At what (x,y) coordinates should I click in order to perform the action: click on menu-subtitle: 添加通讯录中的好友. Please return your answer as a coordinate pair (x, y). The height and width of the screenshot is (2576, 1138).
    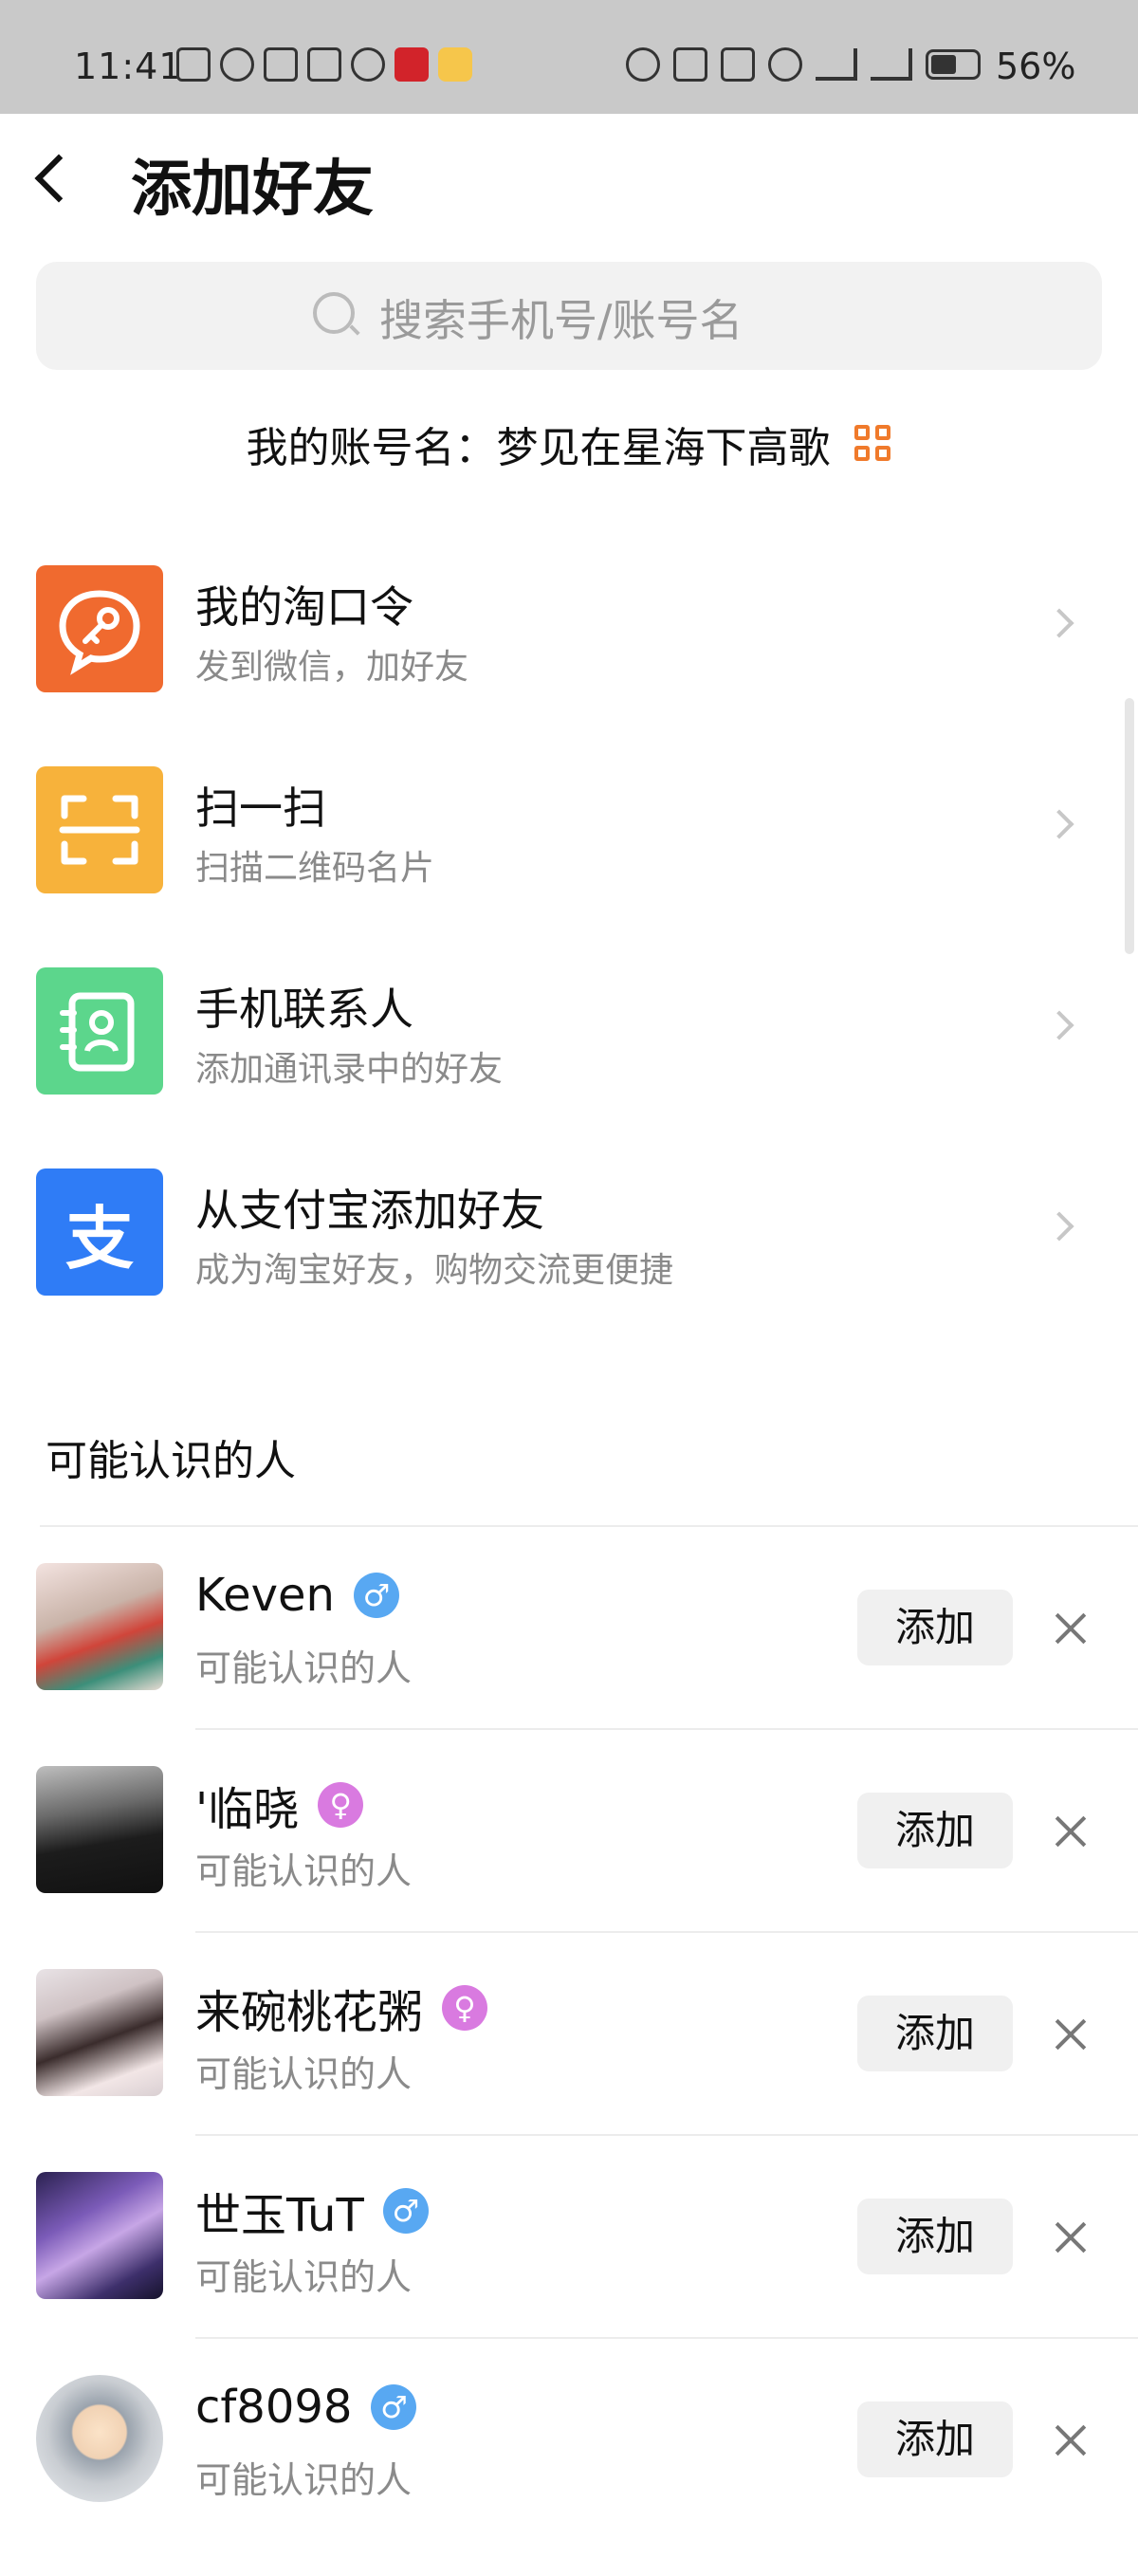
    Looking at the image, I should click on (349, 1069).